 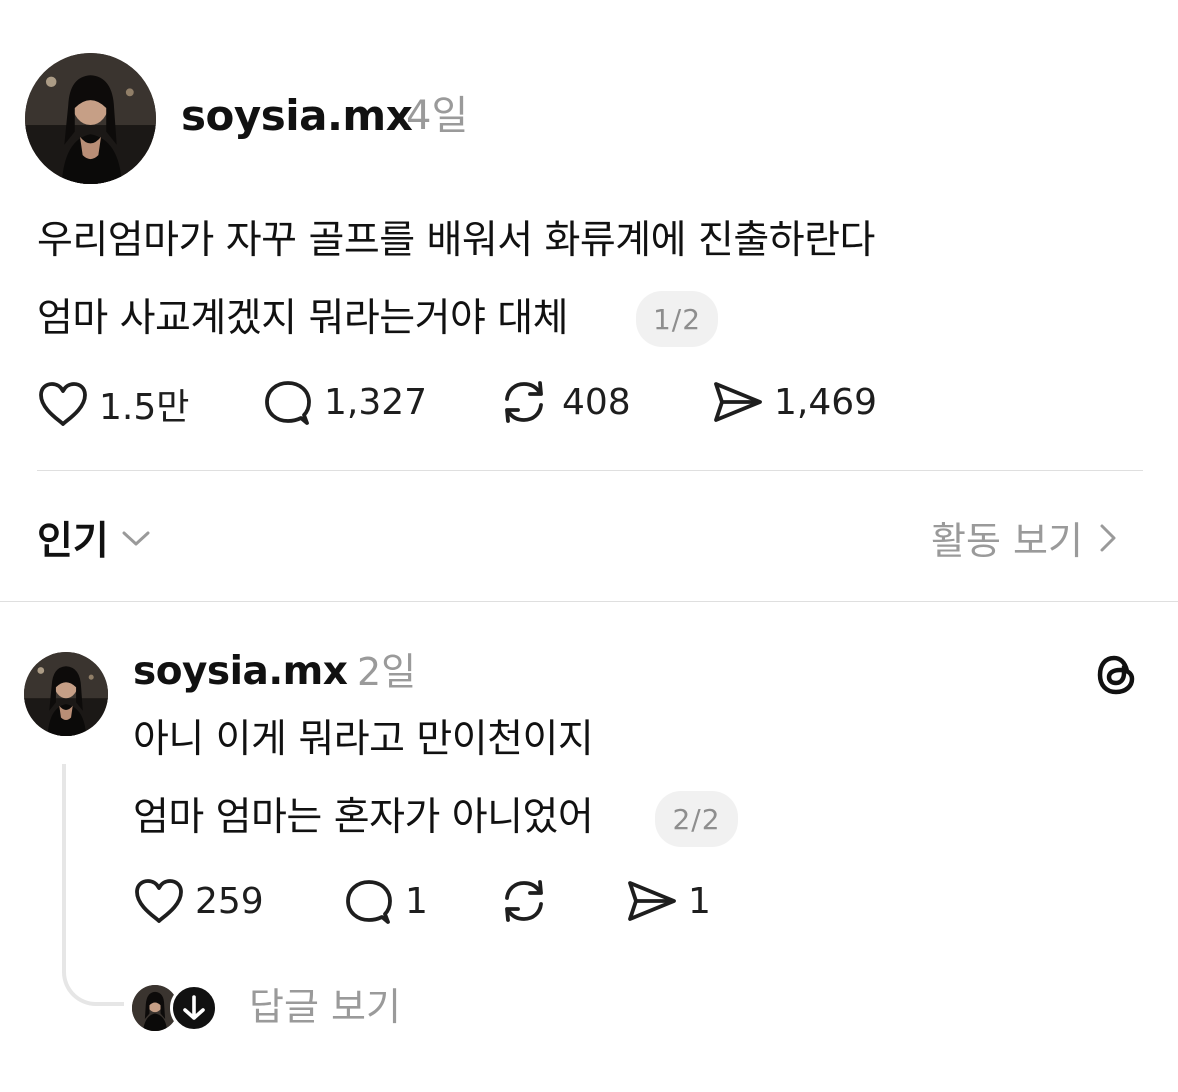 I want to click on post-share-count: 1,469, so click(x=826, y=402).